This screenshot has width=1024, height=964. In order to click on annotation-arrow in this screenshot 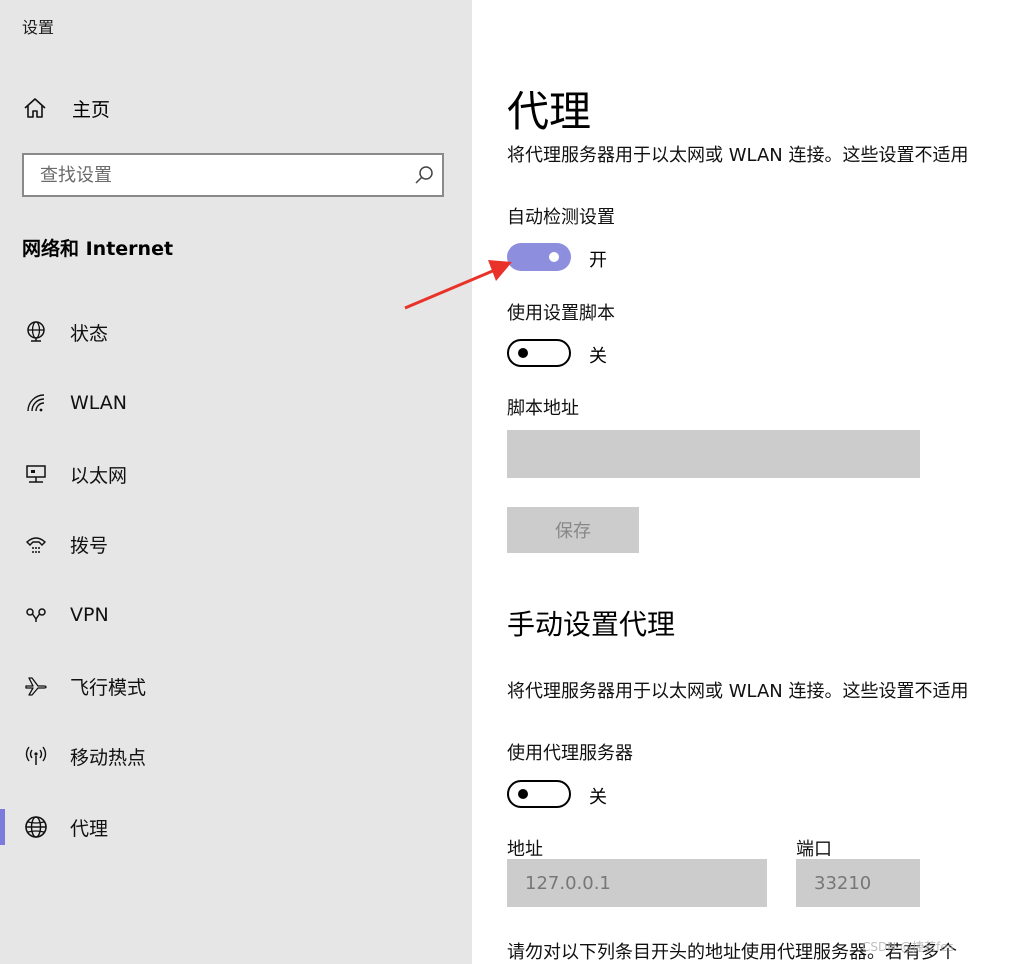, I will do `click(458, 285)`.